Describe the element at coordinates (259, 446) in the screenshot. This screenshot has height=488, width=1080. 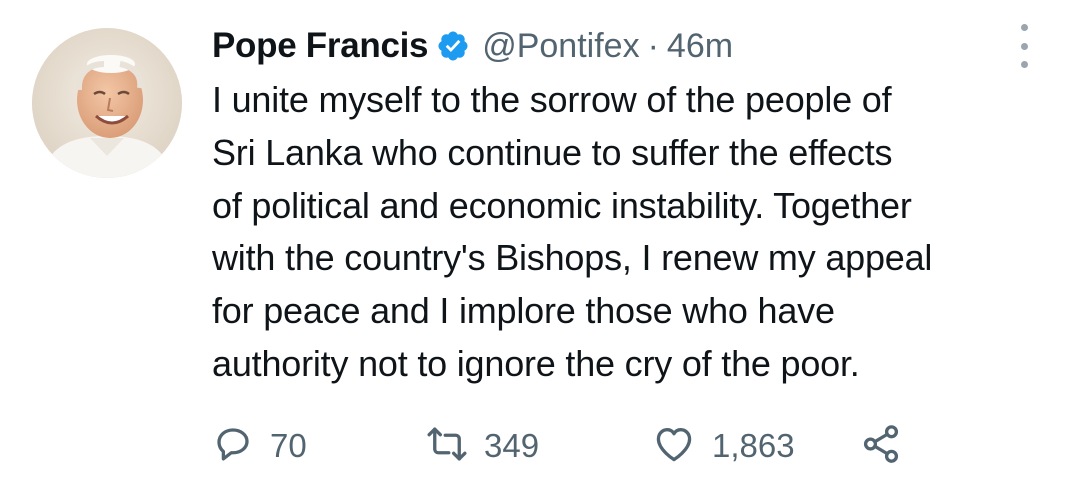
I see `reply-button: 70` at that location.